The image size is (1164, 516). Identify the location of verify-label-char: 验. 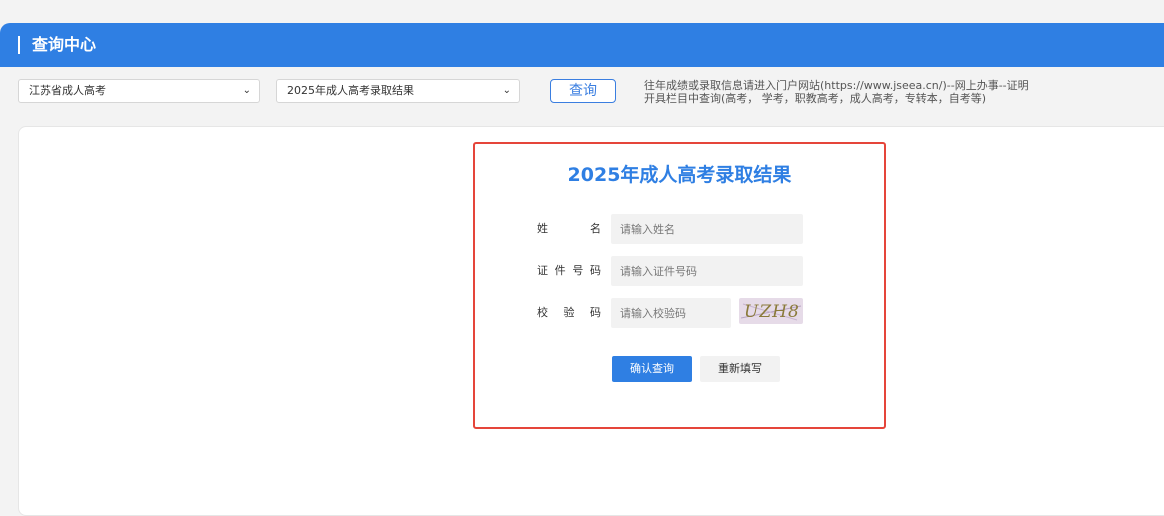
(569, 312).